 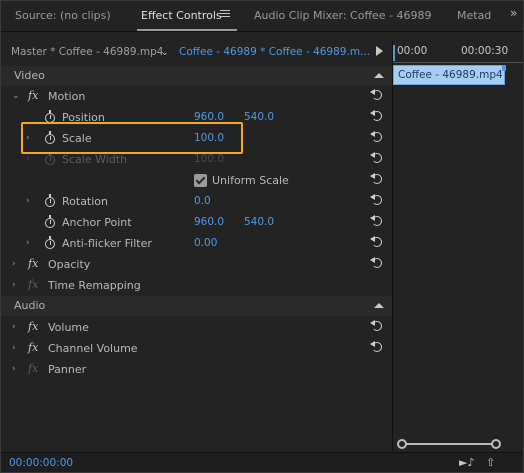 What do you see at coordinates (41, 463) in the screenshot?
I see `current-timecode: 00:00:00:00` at bounding box center [41, 463].